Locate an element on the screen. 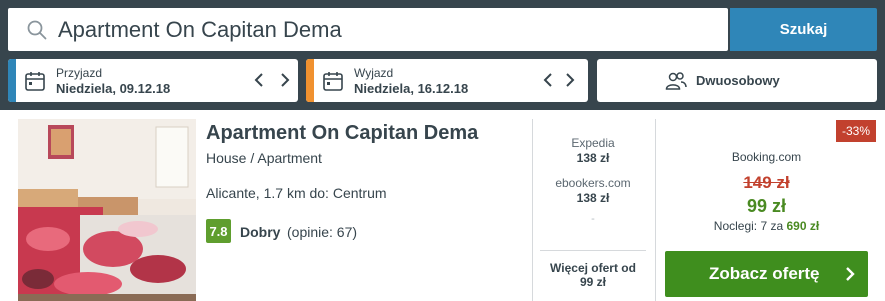 The image size is (885, 301). room-type-selector: Dwuosobowy is located at coordinates (737, 80).